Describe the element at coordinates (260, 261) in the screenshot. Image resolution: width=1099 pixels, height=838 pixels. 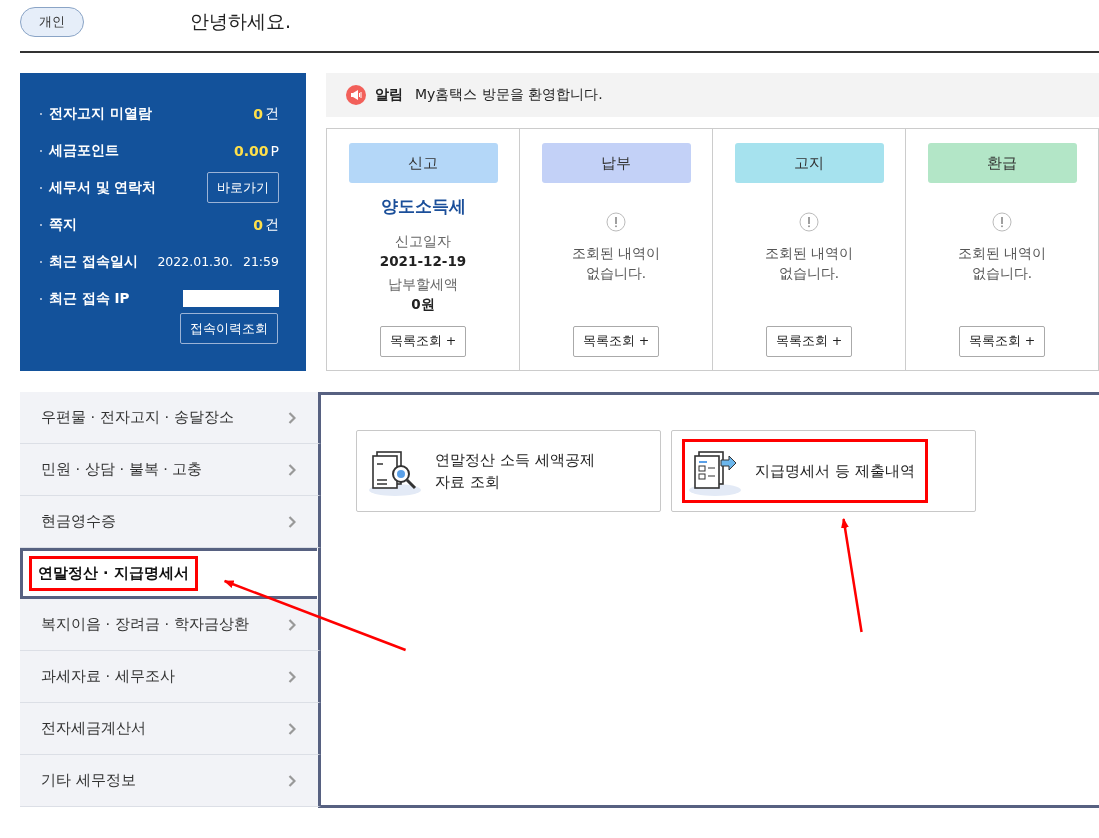
I see `time-text: 21:59` at that location.